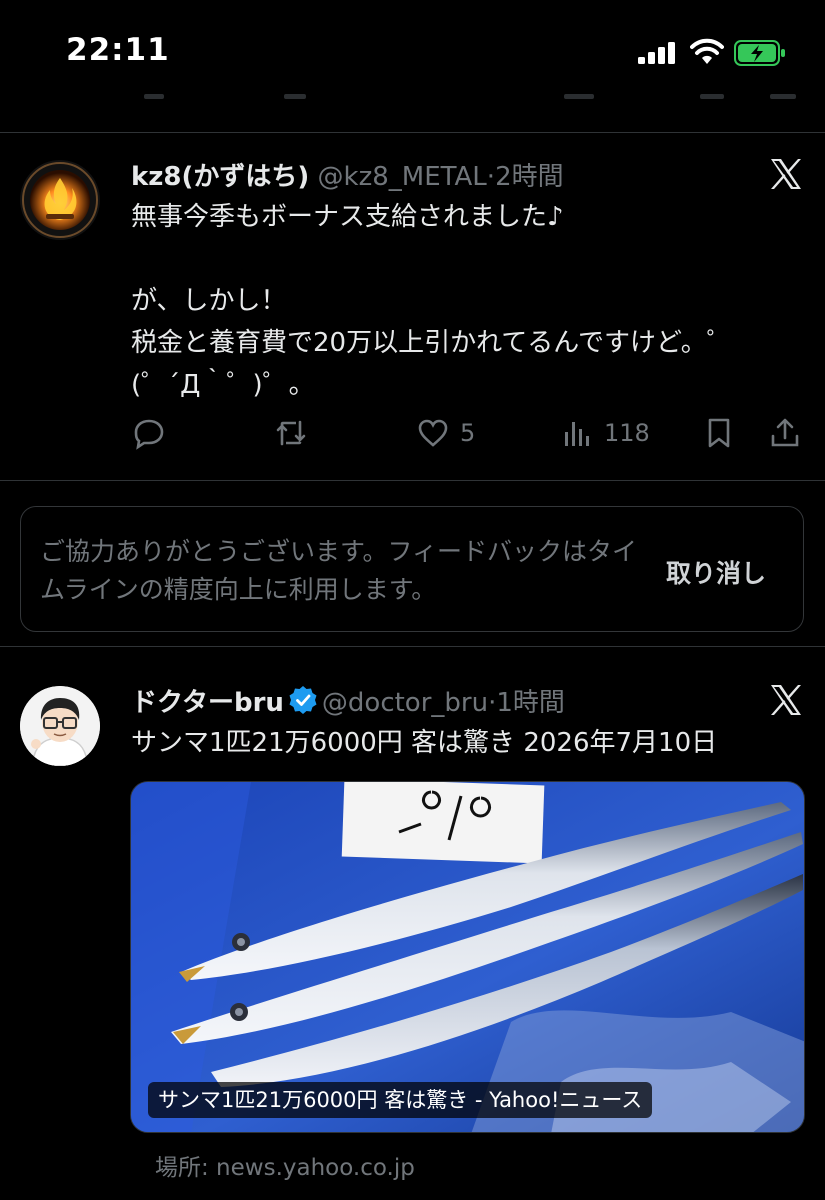  I want to click on analytics-icon, so click(577, 434).